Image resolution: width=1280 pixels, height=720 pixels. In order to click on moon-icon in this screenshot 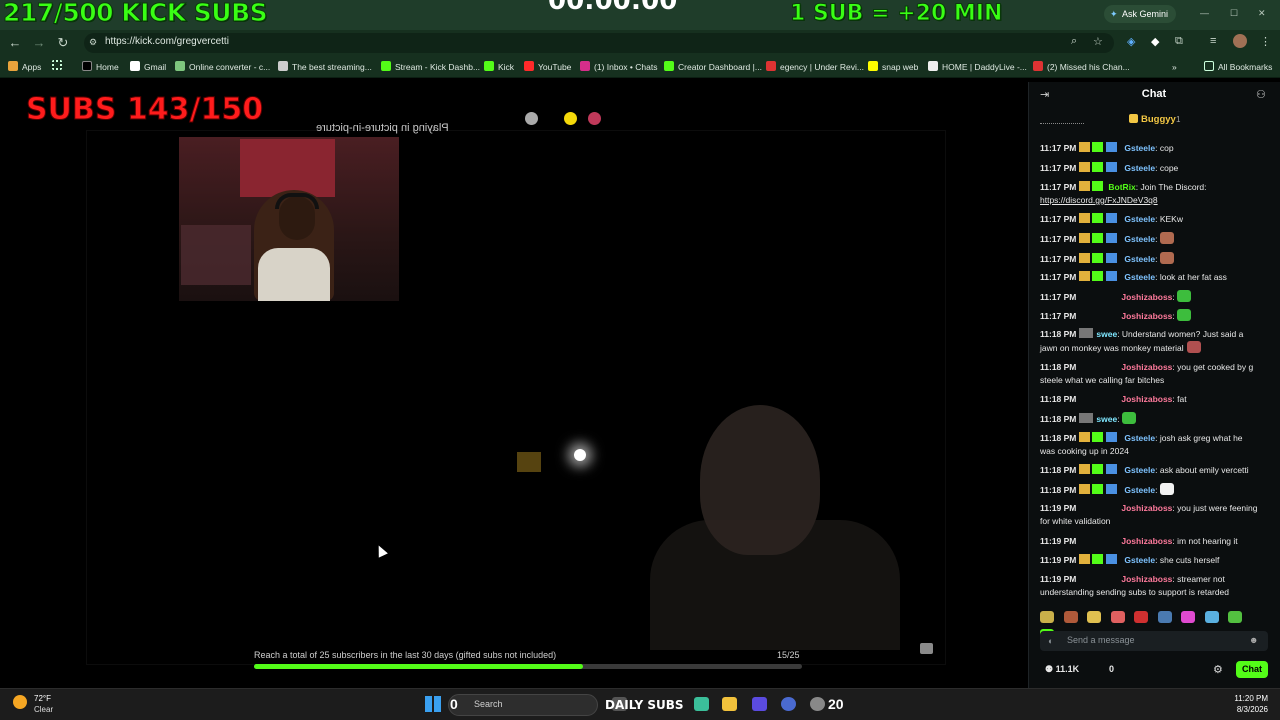, I will do `click(20, 702)`.